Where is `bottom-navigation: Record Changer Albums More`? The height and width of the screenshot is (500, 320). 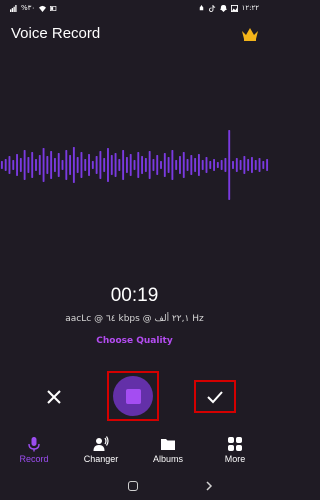 bottom-navigation: Record Changer Albums More is located at coordinates (134, 453).